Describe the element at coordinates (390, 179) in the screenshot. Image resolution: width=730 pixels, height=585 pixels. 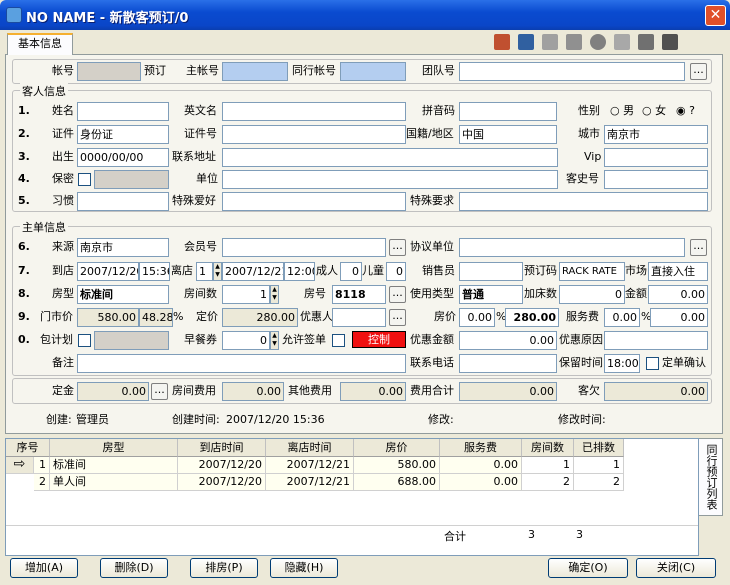
I see `unit-field` at that location.